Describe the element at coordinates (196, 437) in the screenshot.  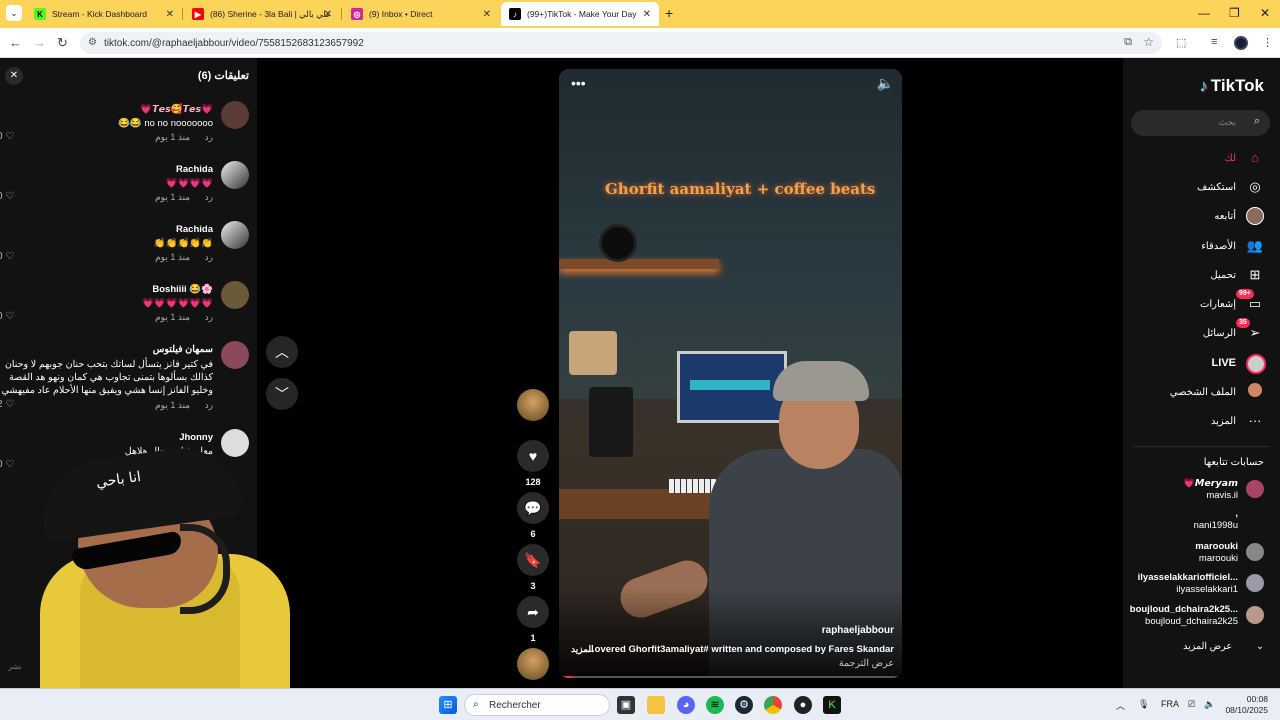
I see `comment-author: Jhonny` at that location.